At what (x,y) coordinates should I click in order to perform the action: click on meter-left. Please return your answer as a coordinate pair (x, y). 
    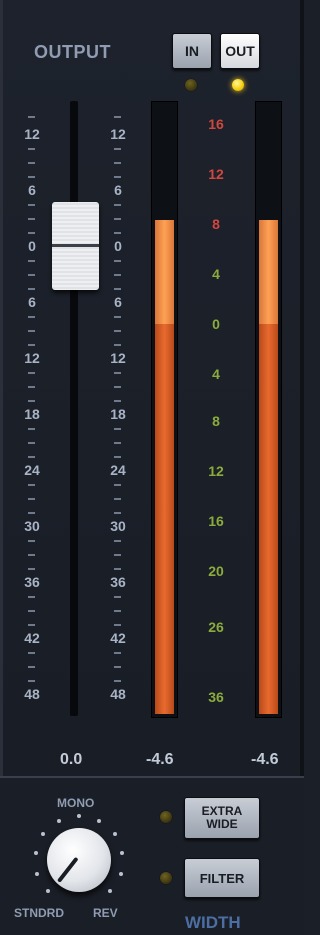
    Looking at the image, I should click on (164, 409).